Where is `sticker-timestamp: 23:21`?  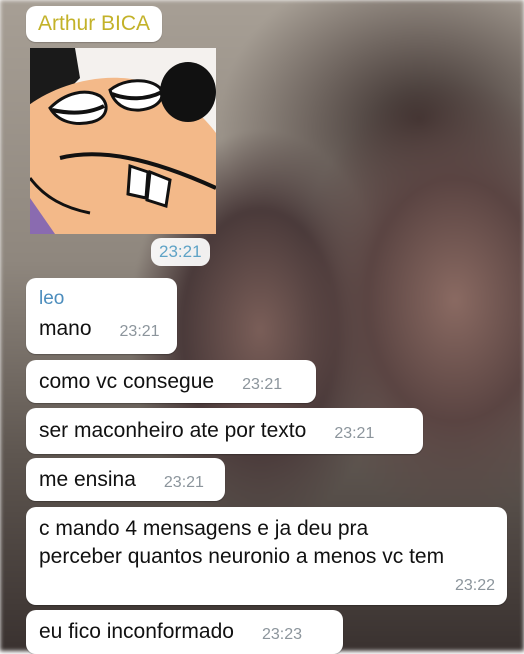 sticker-timestamp: 23:21 is located at coordinates (180, 252).